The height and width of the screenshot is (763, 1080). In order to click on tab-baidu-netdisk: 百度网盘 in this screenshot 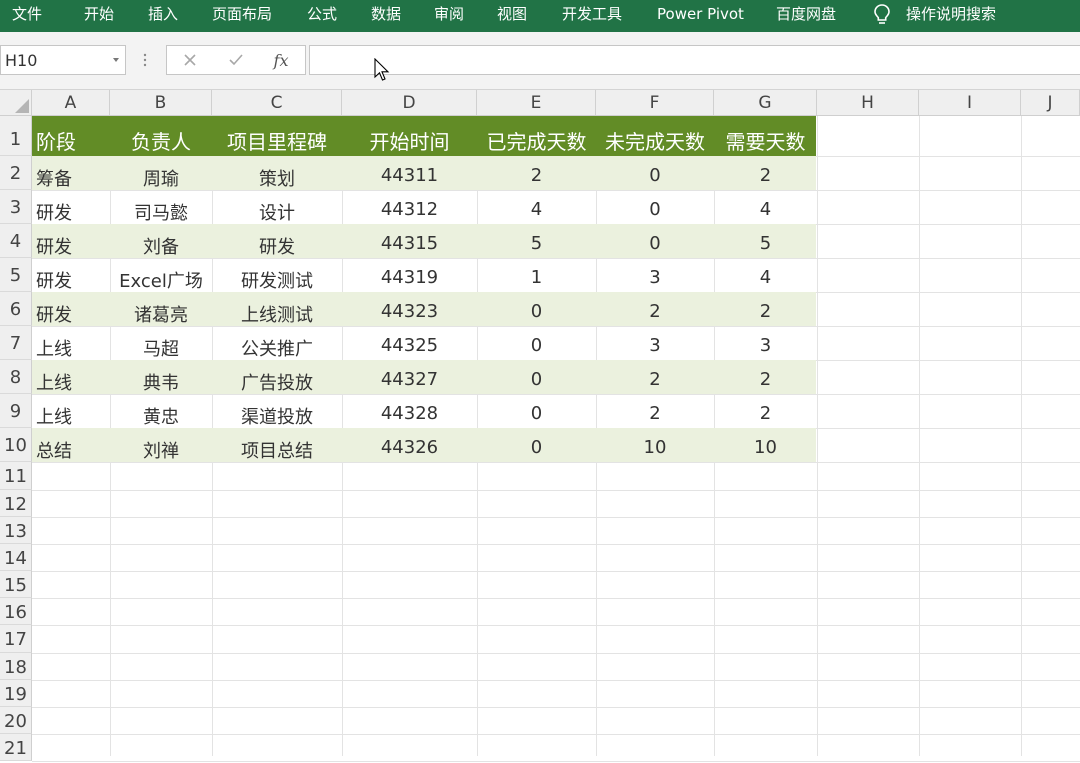, I will do `click(806, 16)`.